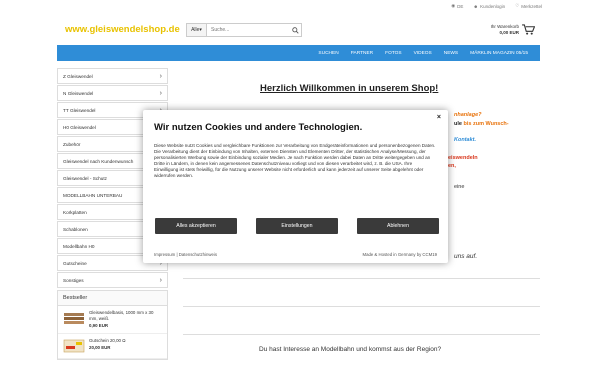  I want to click on intro-fragment: uns auf., so click(466, 256).